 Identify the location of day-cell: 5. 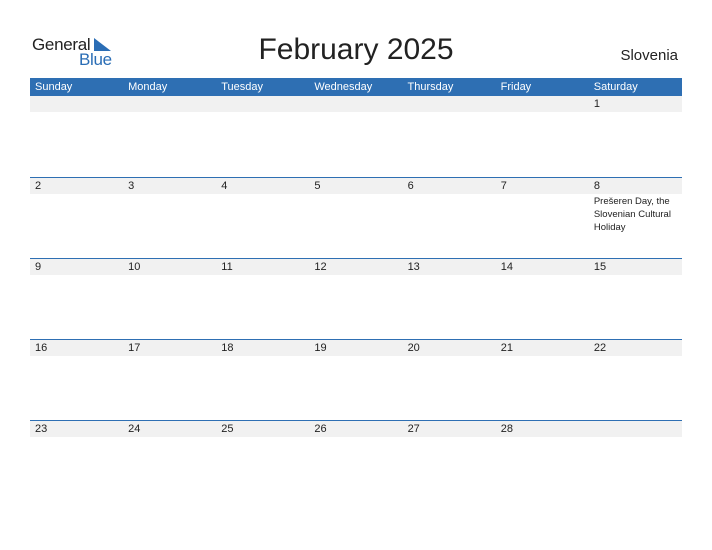
(355, 218).